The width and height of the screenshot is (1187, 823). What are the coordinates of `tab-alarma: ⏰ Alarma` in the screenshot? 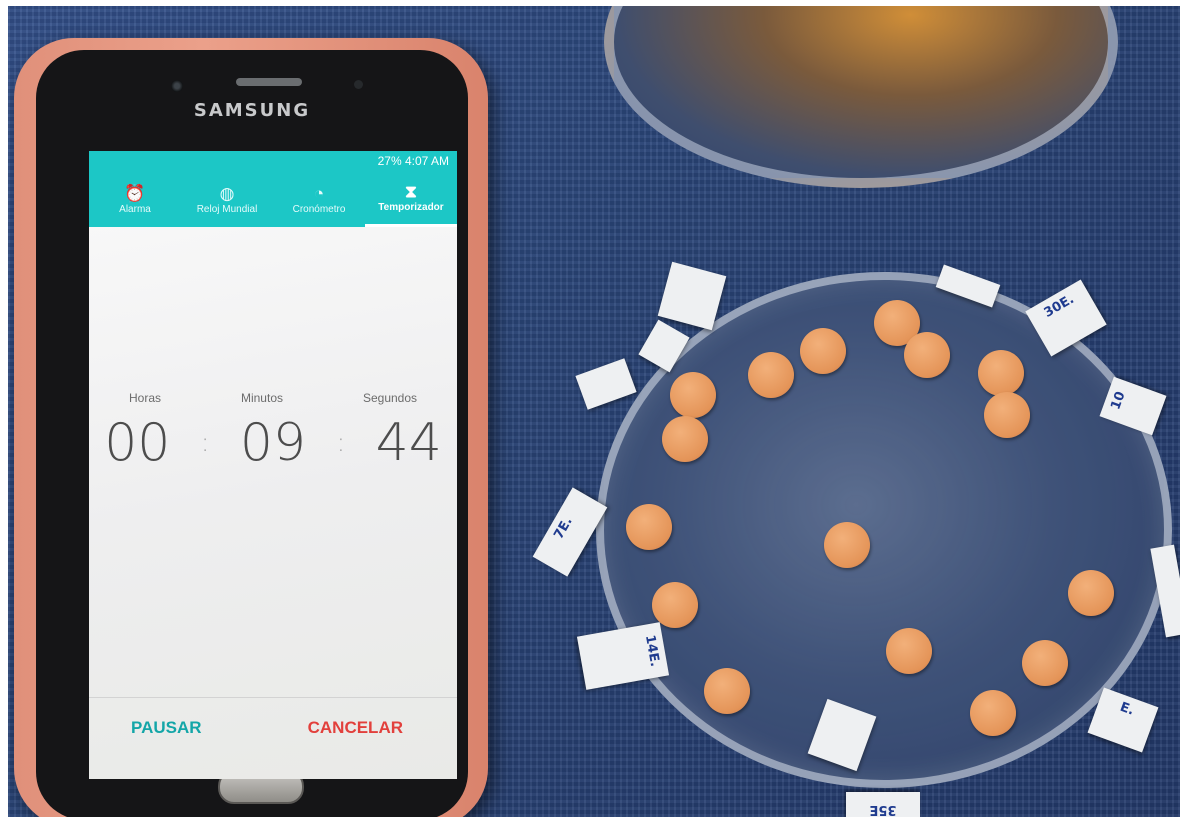 It's located at (135, 199).